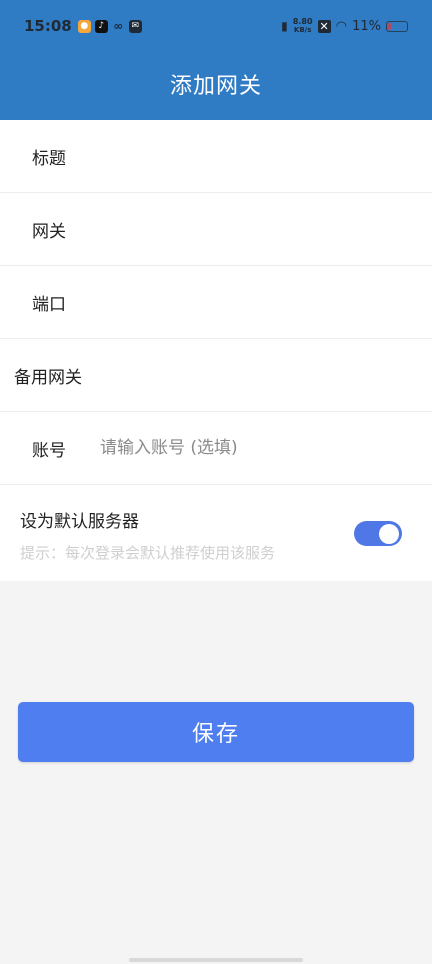 The width and height of the screenshot is (432, 964). I want to click on account-label: 账号, so click(49, 450).